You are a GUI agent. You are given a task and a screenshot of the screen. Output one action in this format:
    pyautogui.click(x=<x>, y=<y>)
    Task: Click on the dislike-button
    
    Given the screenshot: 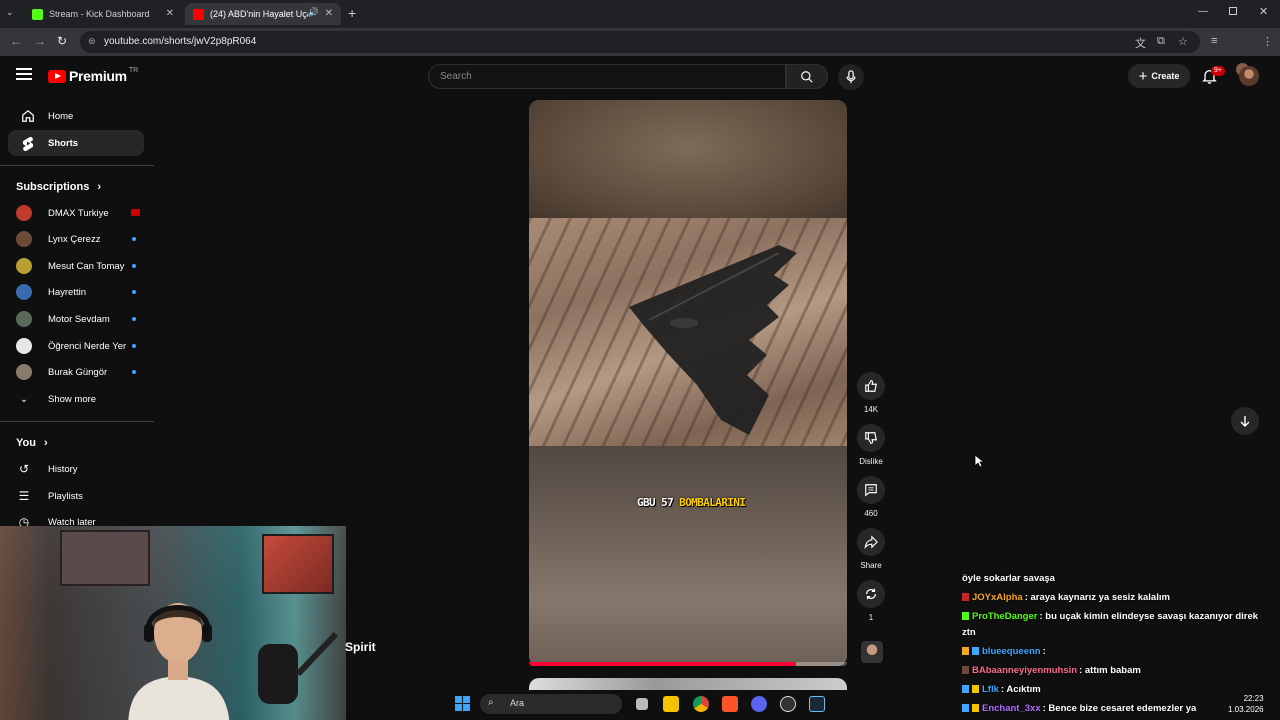 What is the action you would take?
    pyautogui.click(x=871, y=438)
    